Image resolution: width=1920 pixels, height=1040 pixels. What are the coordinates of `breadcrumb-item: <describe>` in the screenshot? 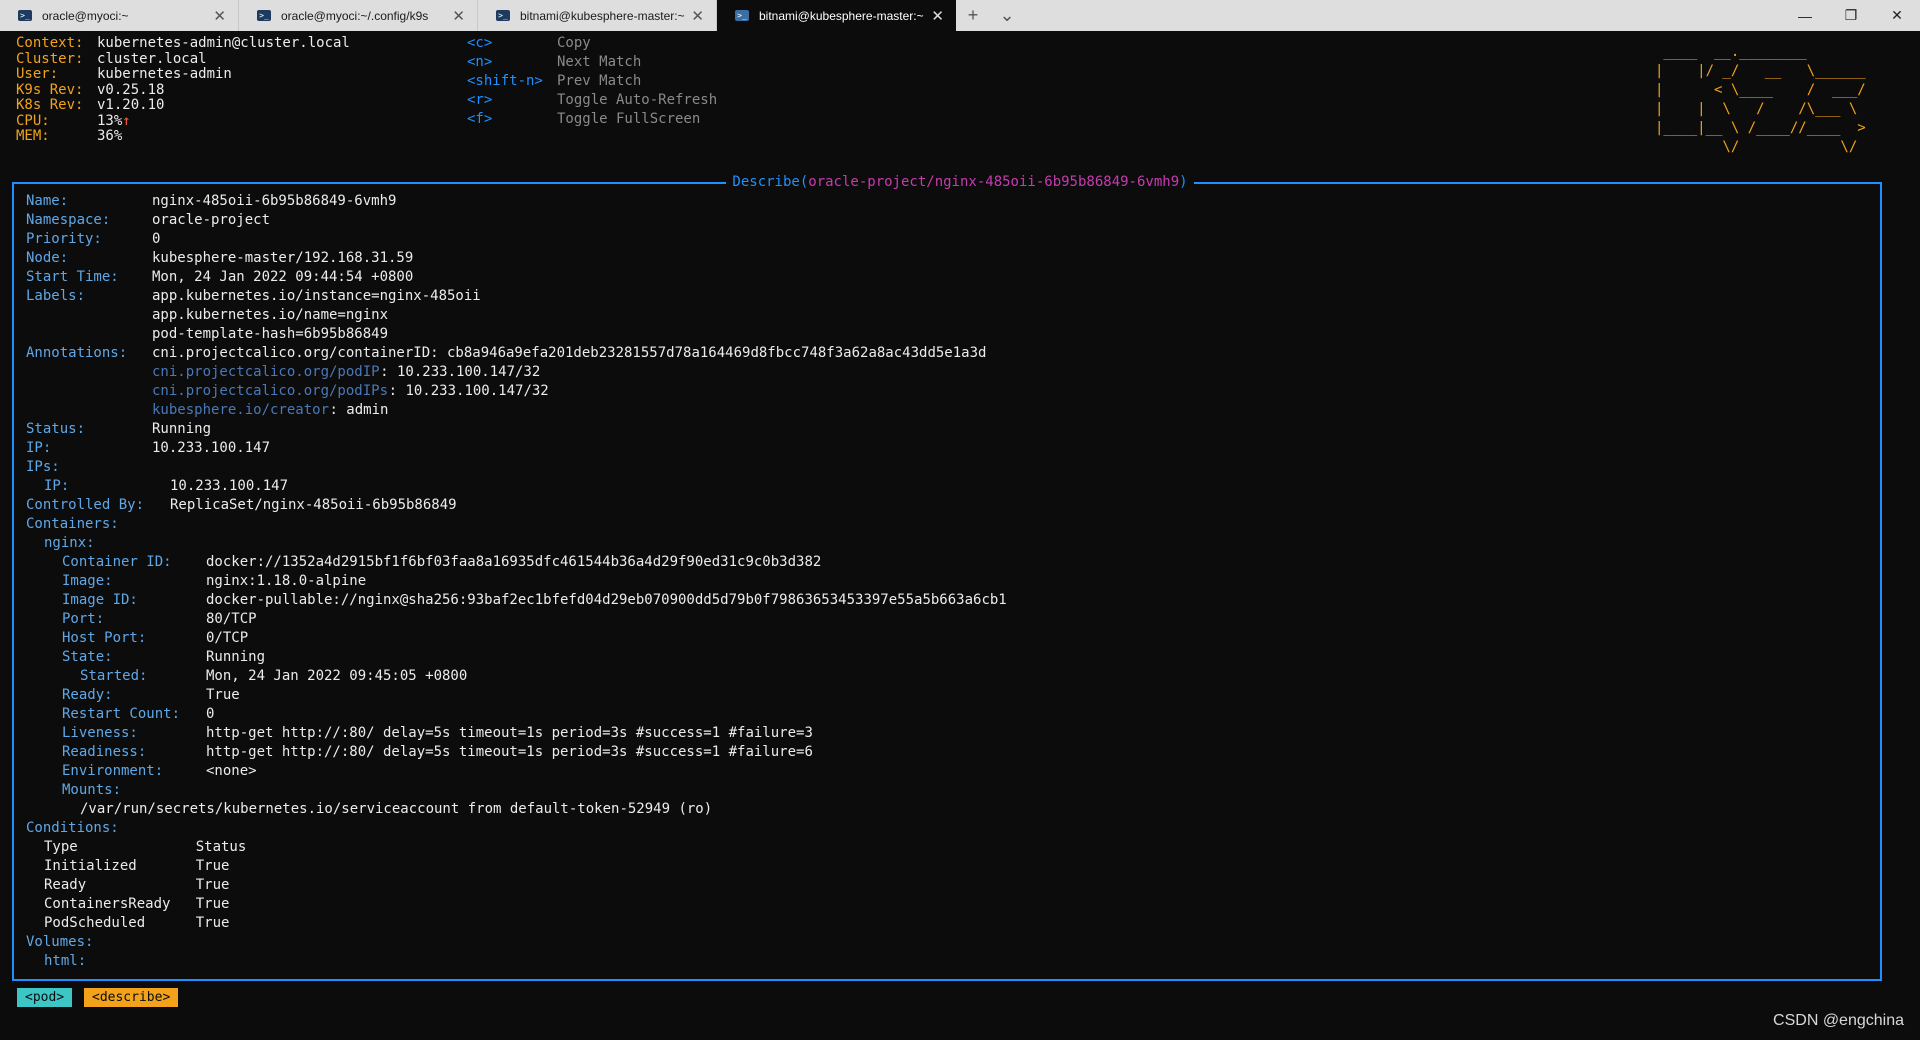 It's located at (131, 997).